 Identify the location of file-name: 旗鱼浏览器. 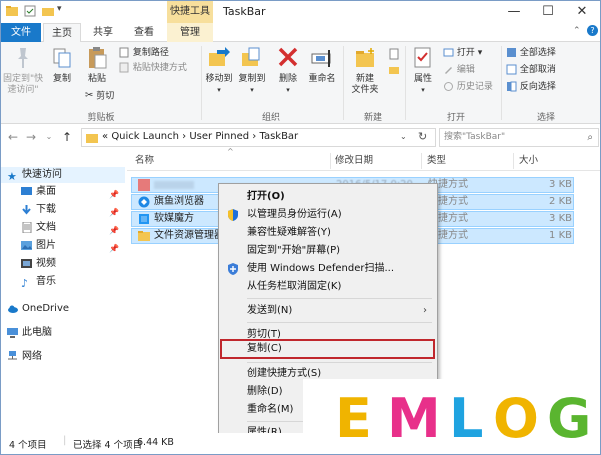
(179, 201).